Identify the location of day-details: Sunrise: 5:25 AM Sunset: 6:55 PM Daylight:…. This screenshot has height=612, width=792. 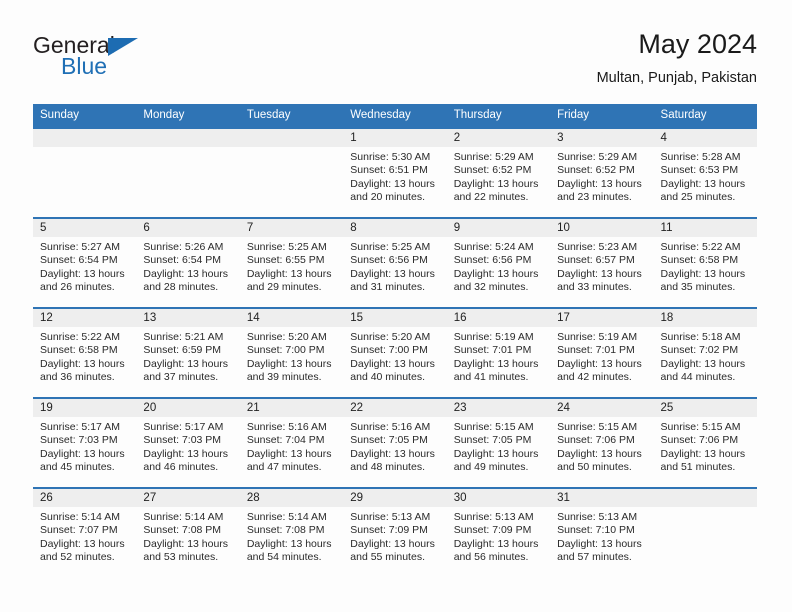
(291, 266).